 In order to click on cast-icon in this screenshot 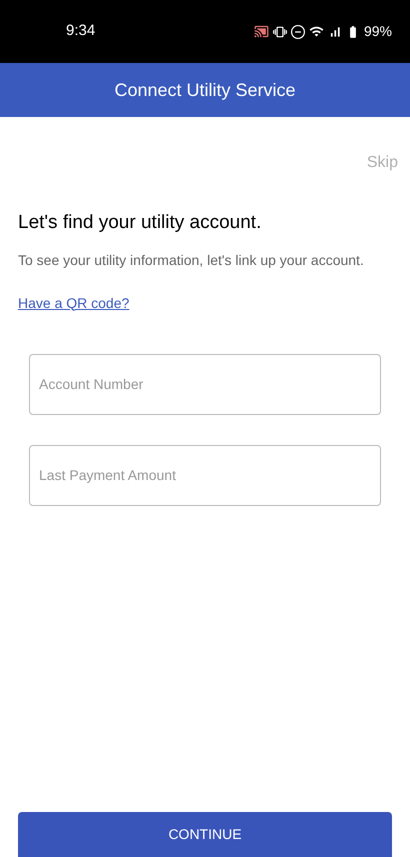, I will do `click(261, 31)`.